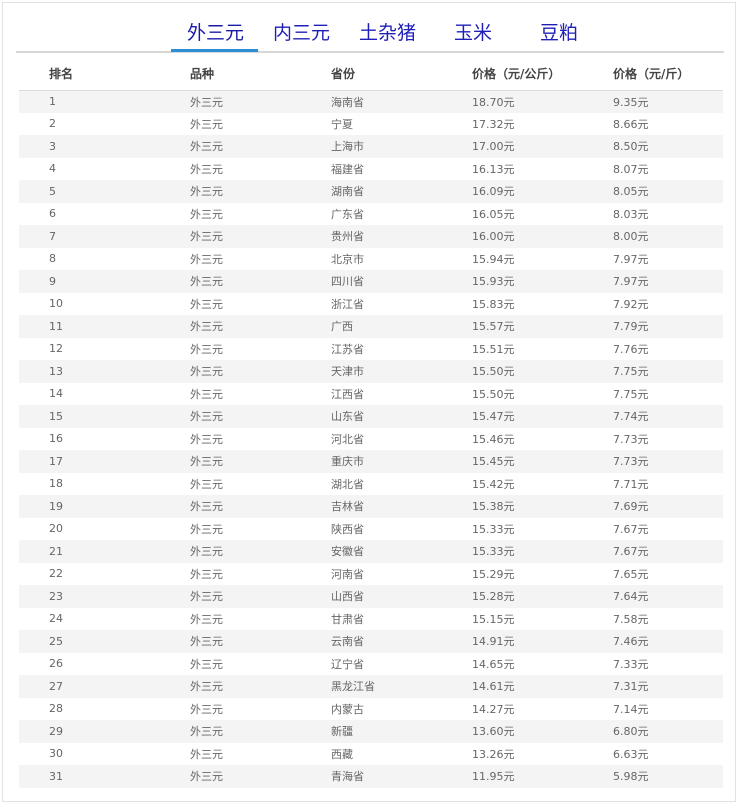  What do you see at coordinates (653, 618) in the screenshot?
I see `price-jin-cell: 7.58元` at bounding box center [653, 618].